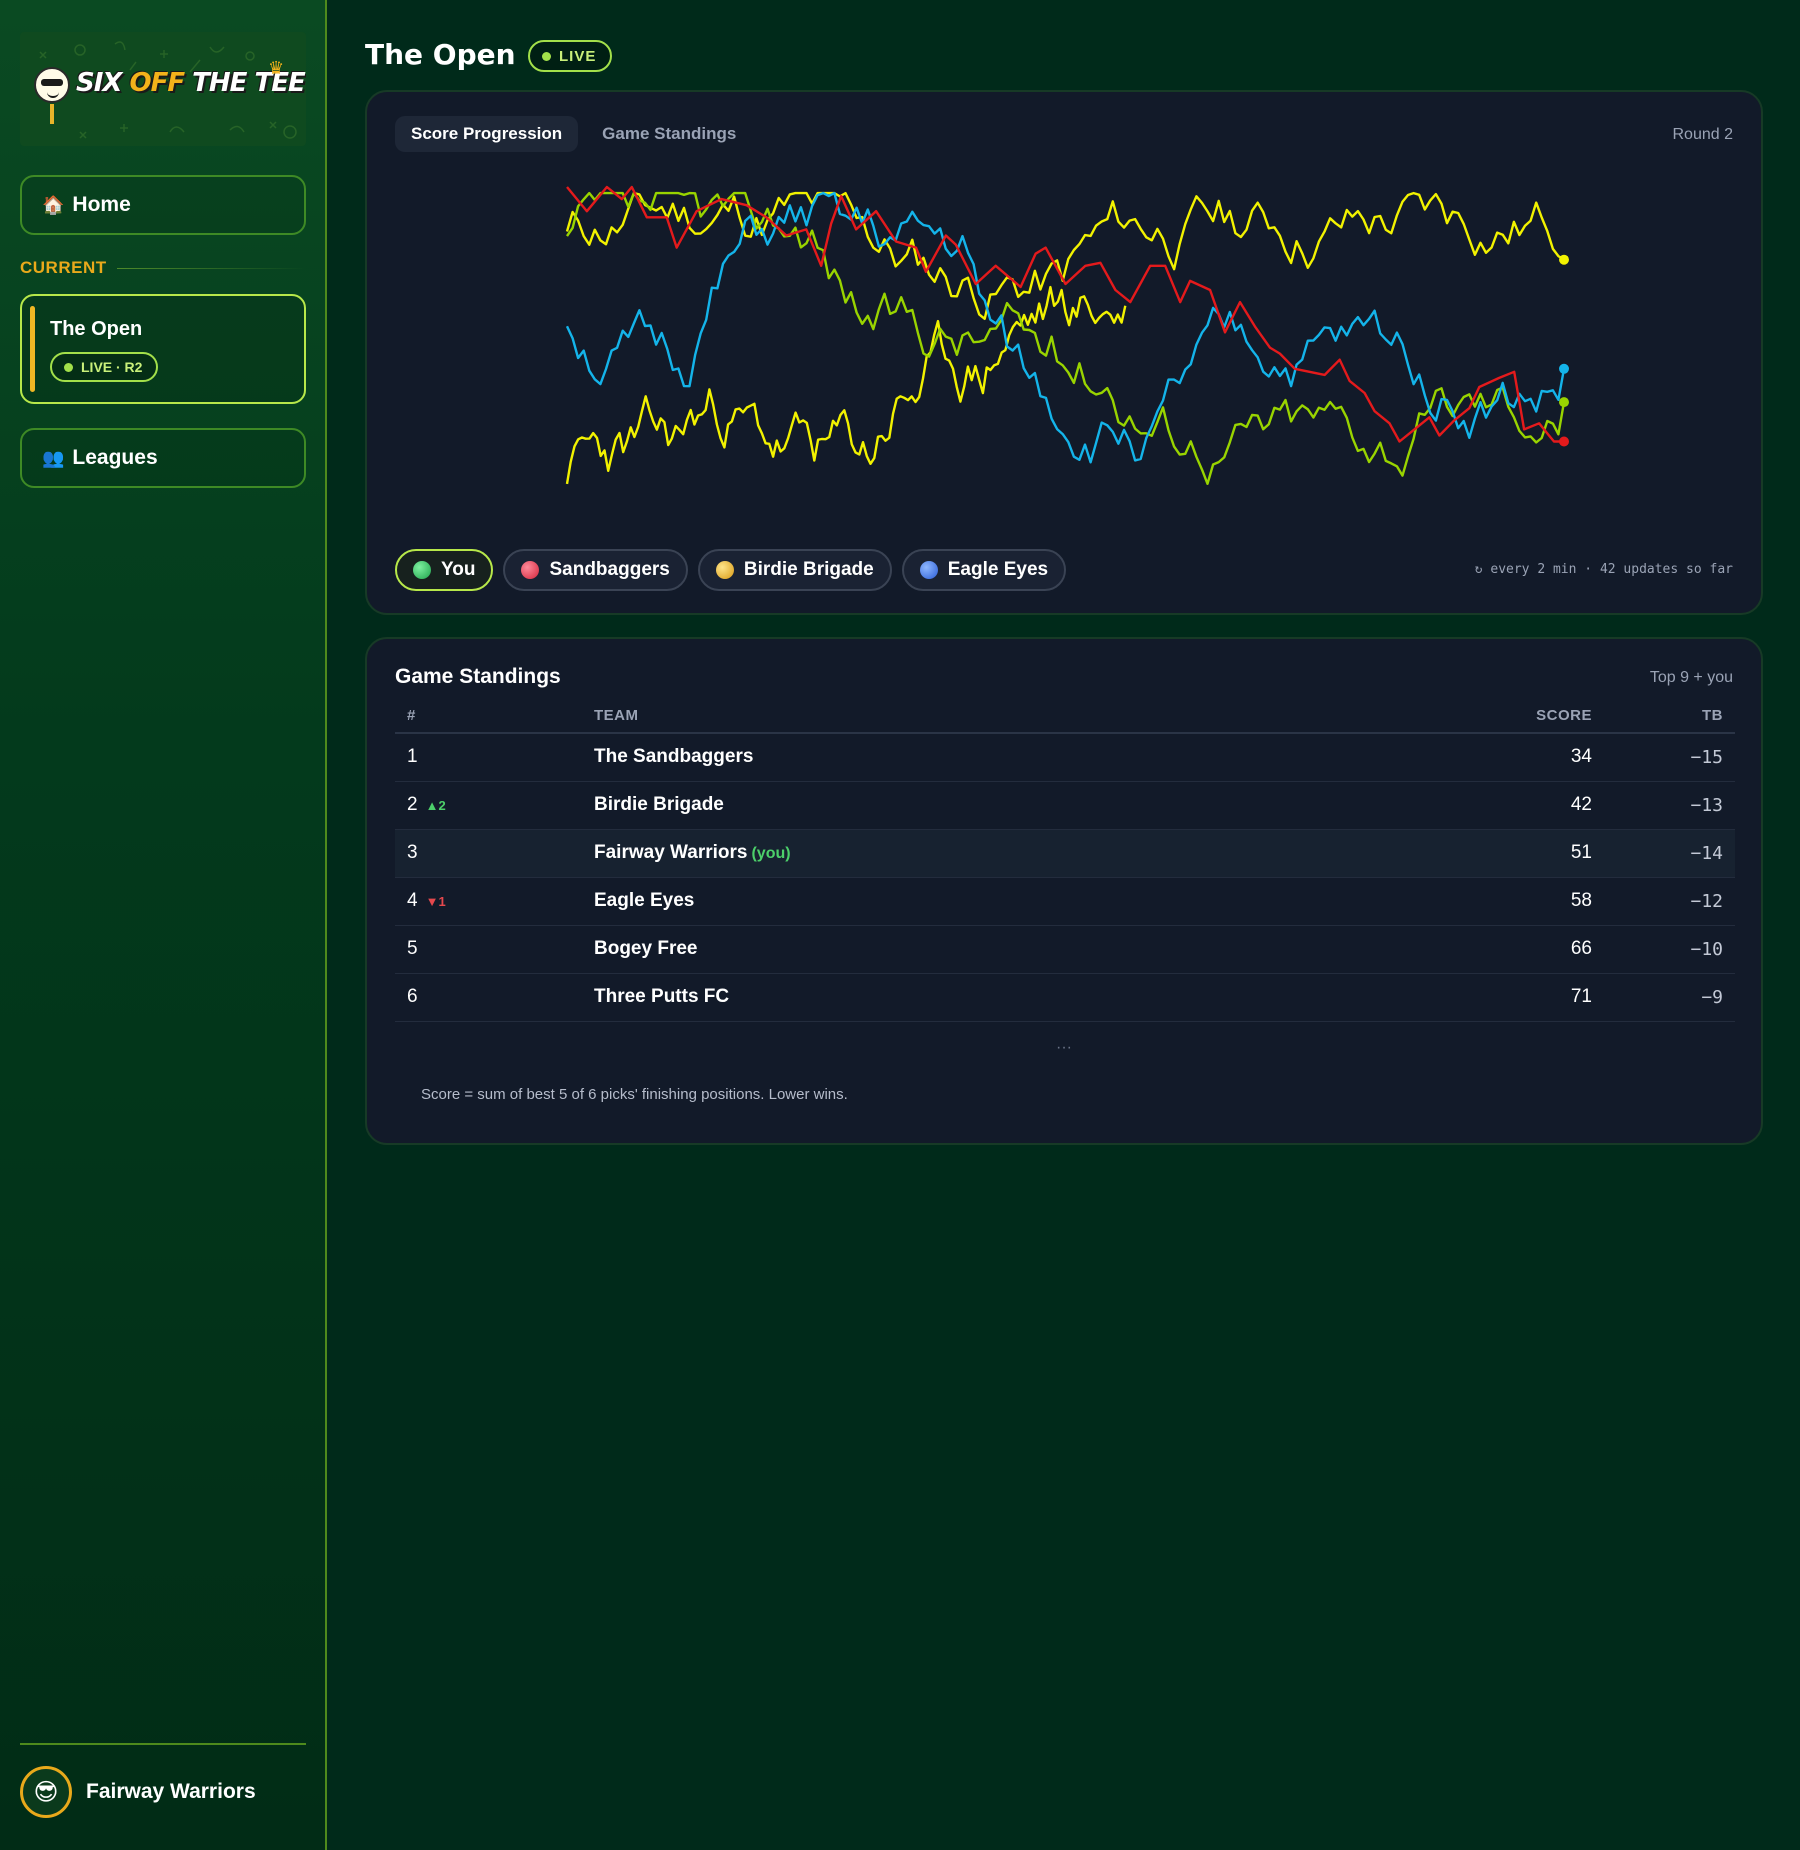 This screenshot has width=1800, height=1850. Describe the element at coordinates (1064, 1047) in the screenshot. I see `more-rows-ellipsis: ···` at that location.